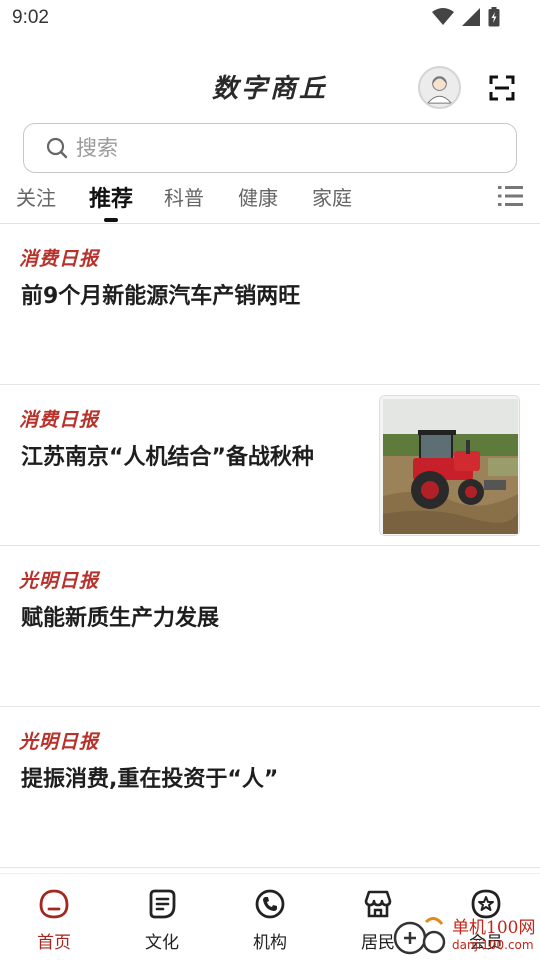  What do you see at coordinates (270, 18) in the screenshot?
I see `status-bar: 9:02` at bounding box center [270, 18].